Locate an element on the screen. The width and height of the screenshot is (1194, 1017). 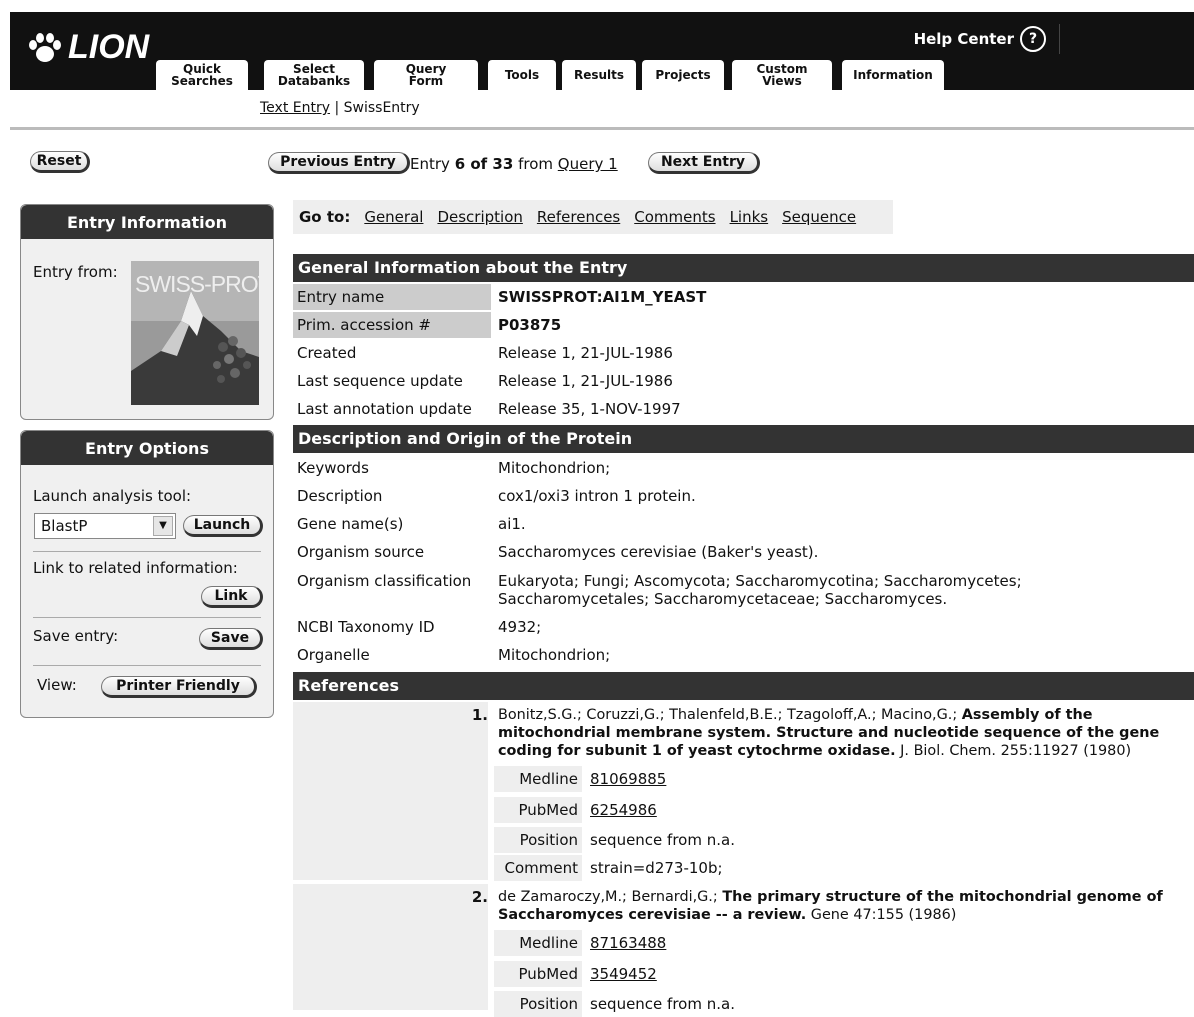
medline-value: 87163488 is located at coordinates (628, 943).